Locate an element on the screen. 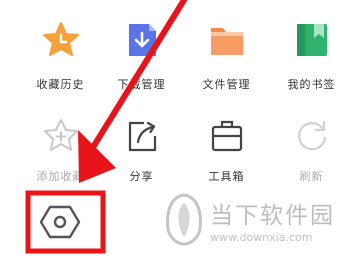 The width and height of the screenshot is (348, 264). toolbox-icon is located at coordinates (226, 136).